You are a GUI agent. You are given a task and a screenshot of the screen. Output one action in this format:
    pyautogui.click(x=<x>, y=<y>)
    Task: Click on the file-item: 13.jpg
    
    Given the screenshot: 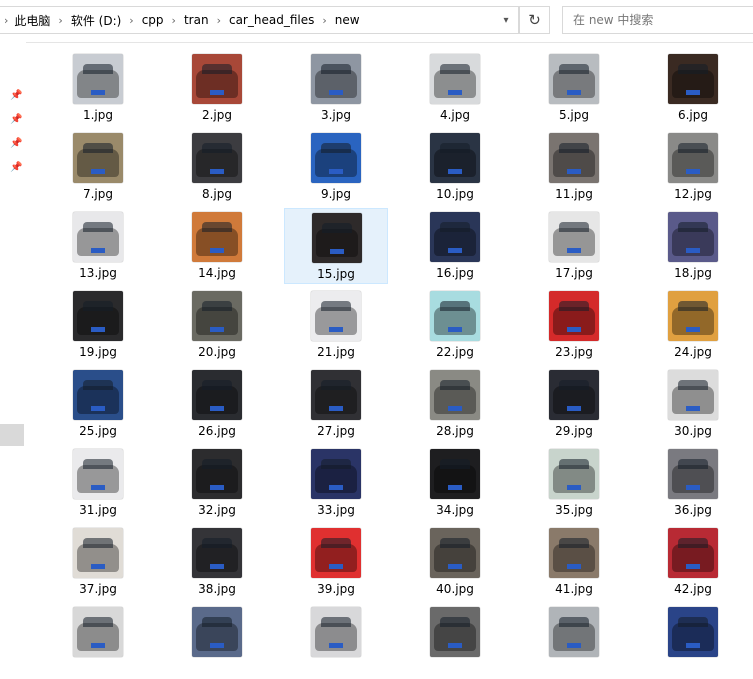 What is the action you would take?
    pyautogui.click(x=98, y=246)
    